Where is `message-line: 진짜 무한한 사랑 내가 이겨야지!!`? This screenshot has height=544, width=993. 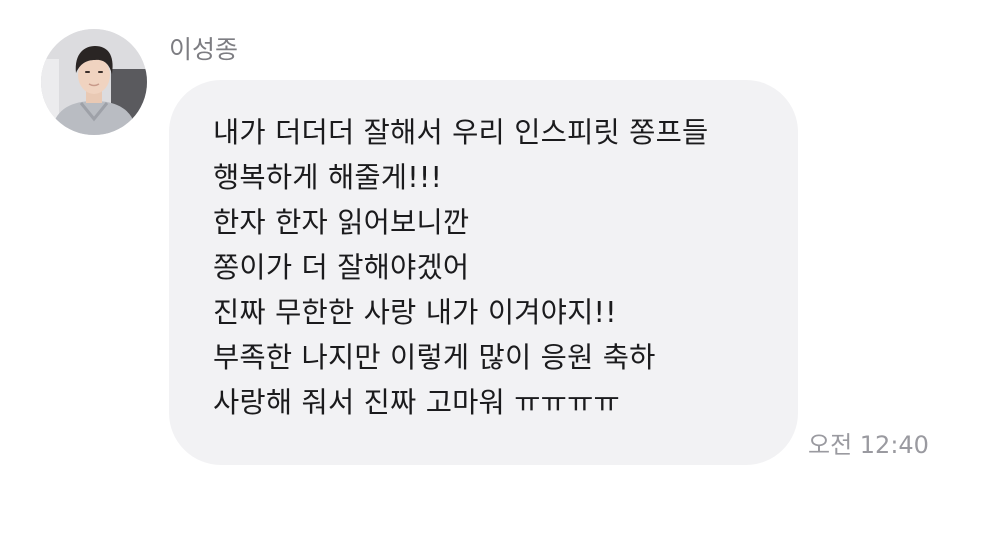
message-line: 진짜 무한한 사랑 내가 이겨야지!! is located at coordinates (415, 312).